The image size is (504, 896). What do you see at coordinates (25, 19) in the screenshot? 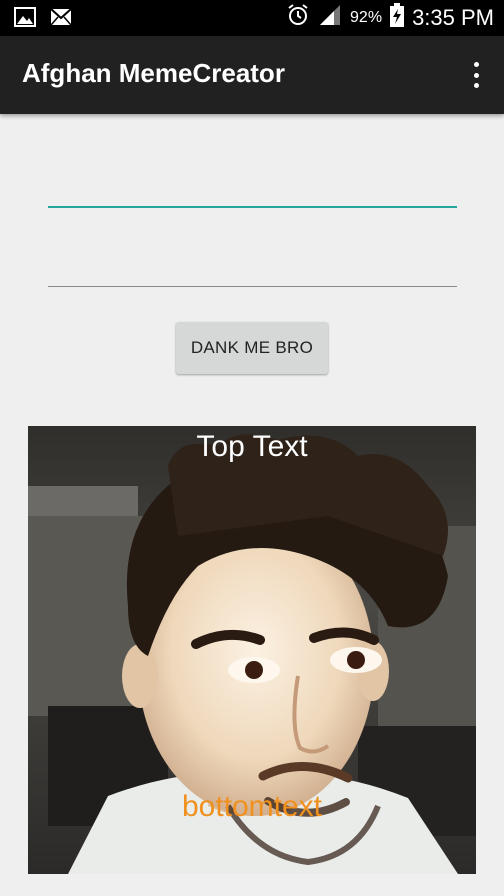
I see `image-icon` at bounding box center [25, 19].